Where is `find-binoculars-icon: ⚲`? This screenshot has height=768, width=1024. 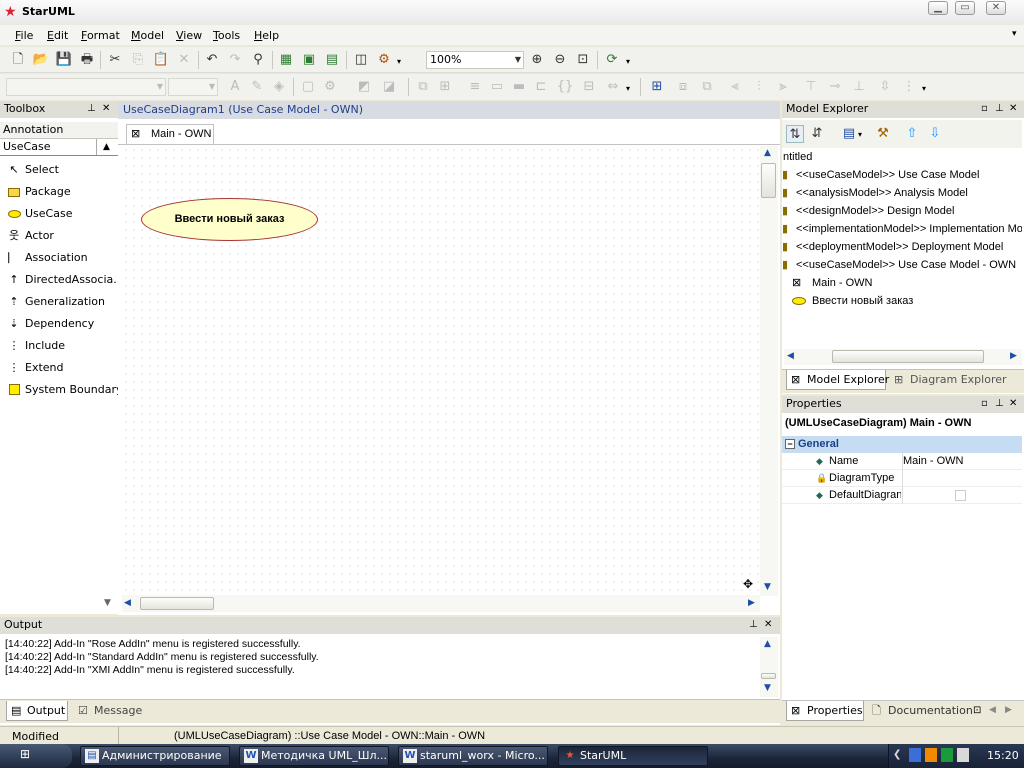
find-binoculars-icon: ⚲ is located at coordinates (258, 60).